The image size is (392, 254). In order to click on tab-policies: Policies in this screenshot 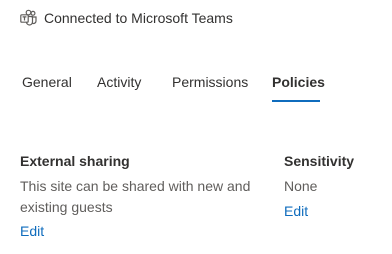, I will do `click(298, 82)`.